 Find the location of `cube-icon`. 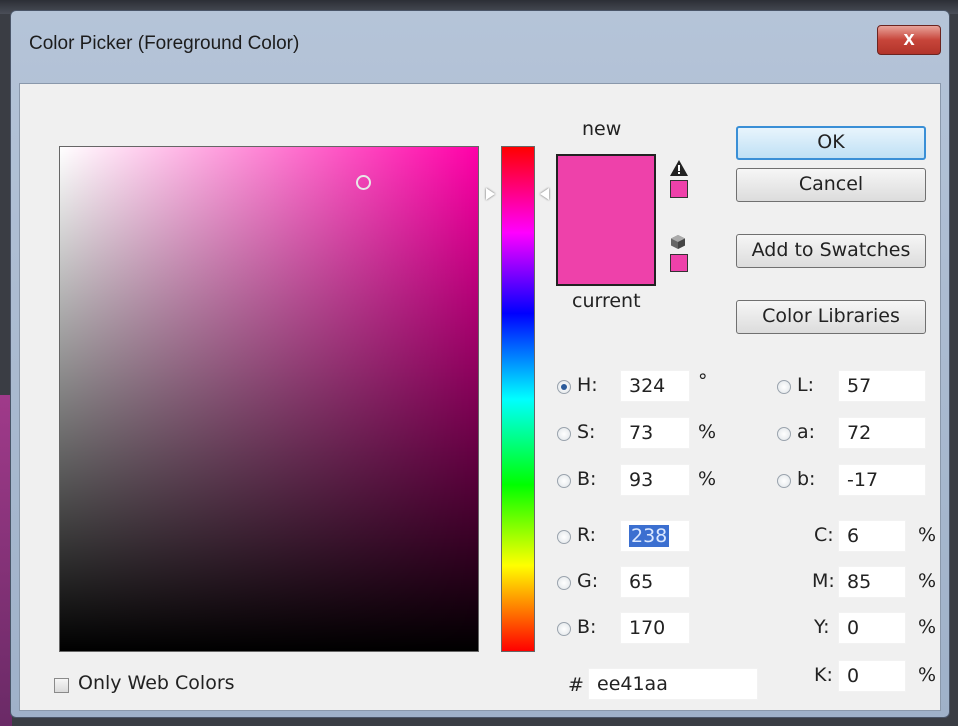

cube-icon is located at coordinates (678, 242).